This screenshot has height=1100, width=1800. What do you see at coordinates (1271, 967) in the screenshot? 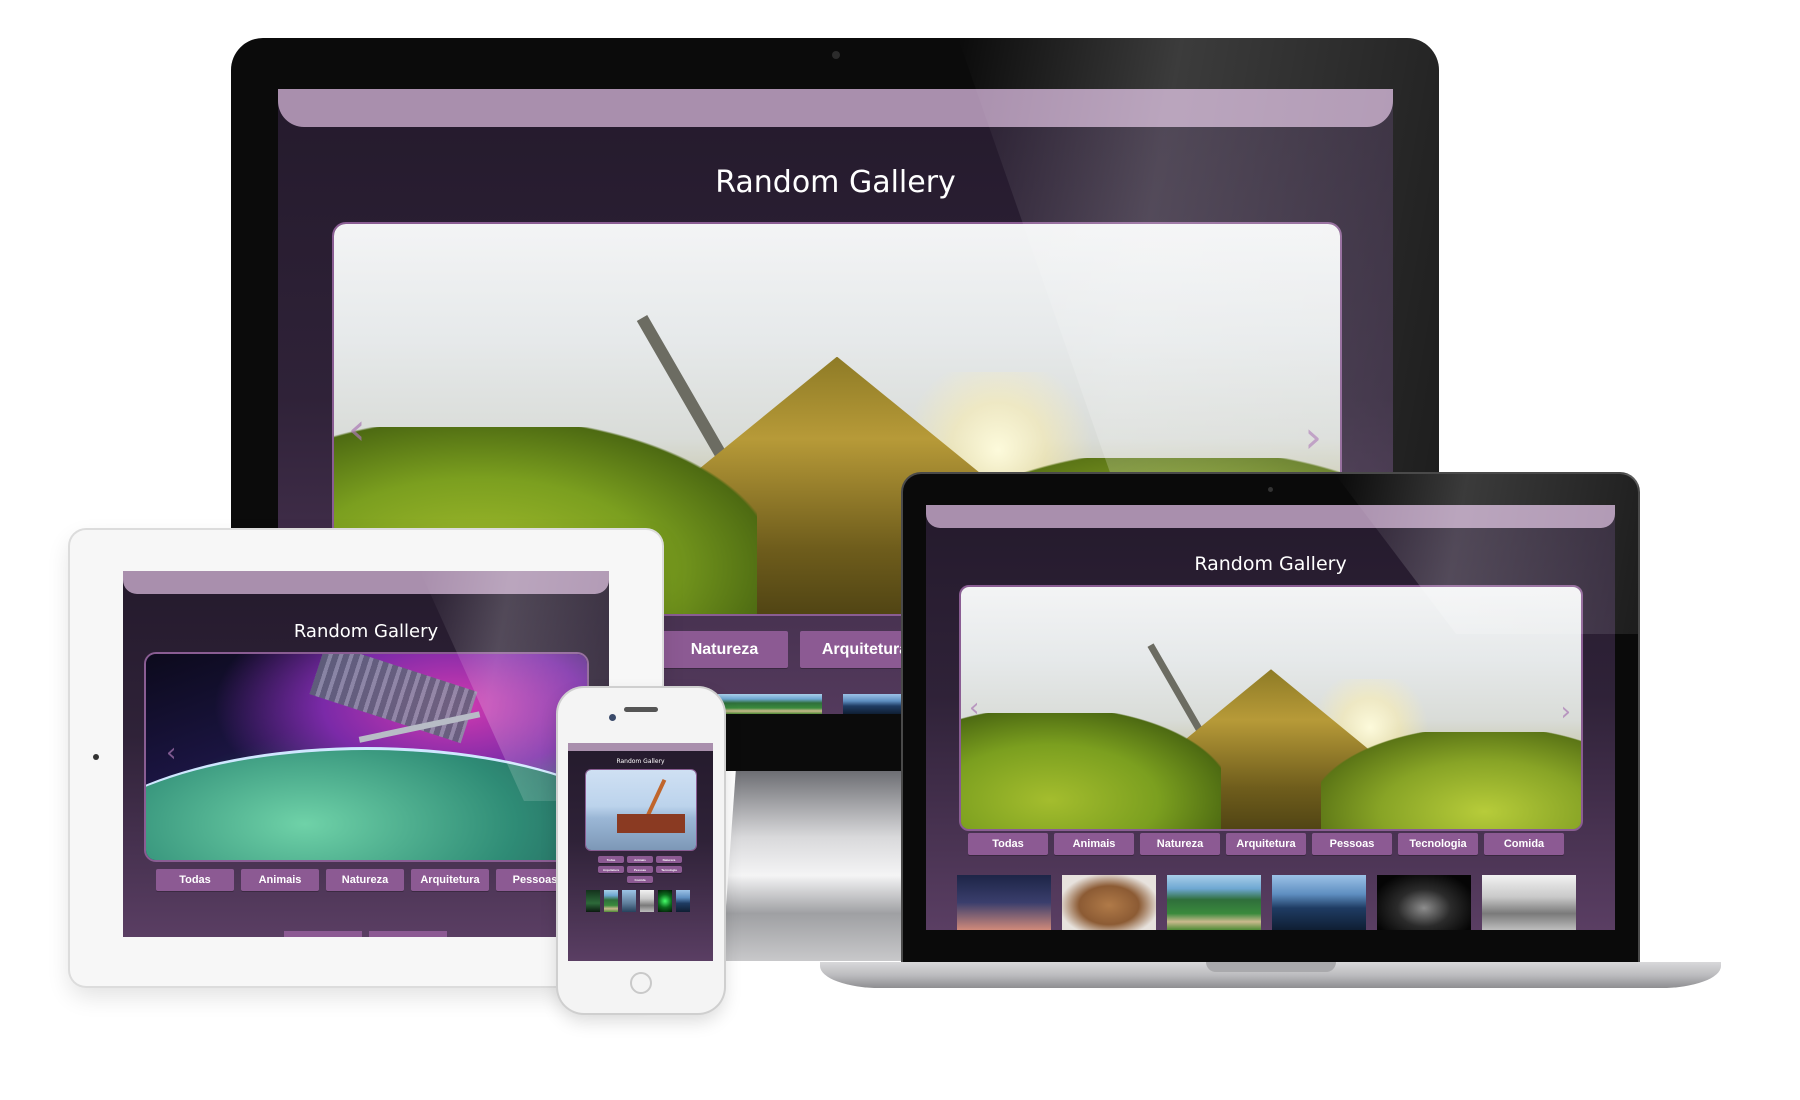
I see `macbook-trackpad-notch` at bounding box center [1271, 967].